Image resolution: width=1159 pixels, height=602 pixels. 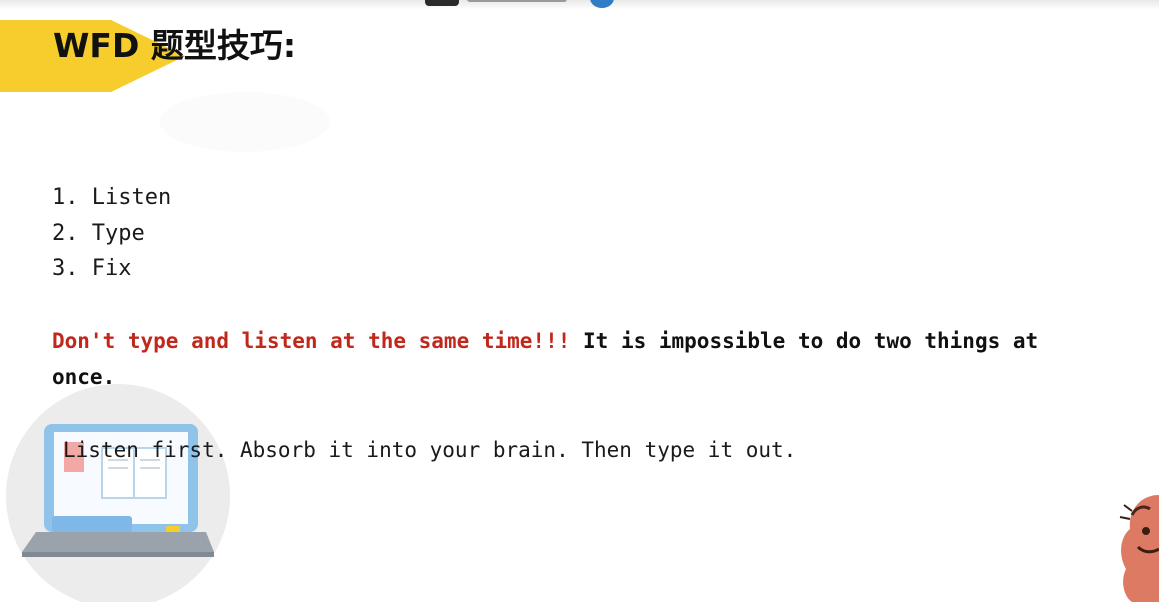 I want to click on list-item: 3. Fix, so click(x=92, y=268).